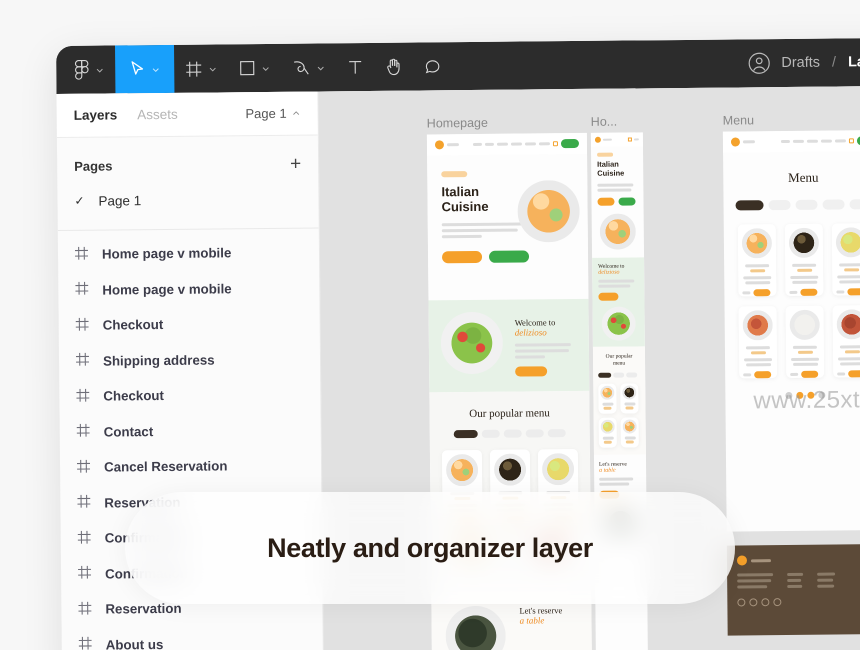 Image resolution: width=860 pixels, height=650 pixels. What do you see at coordinates (266, 113) in the screenshot?
I see `page-selector-label: Page 1` at bounding box center [266, 113].